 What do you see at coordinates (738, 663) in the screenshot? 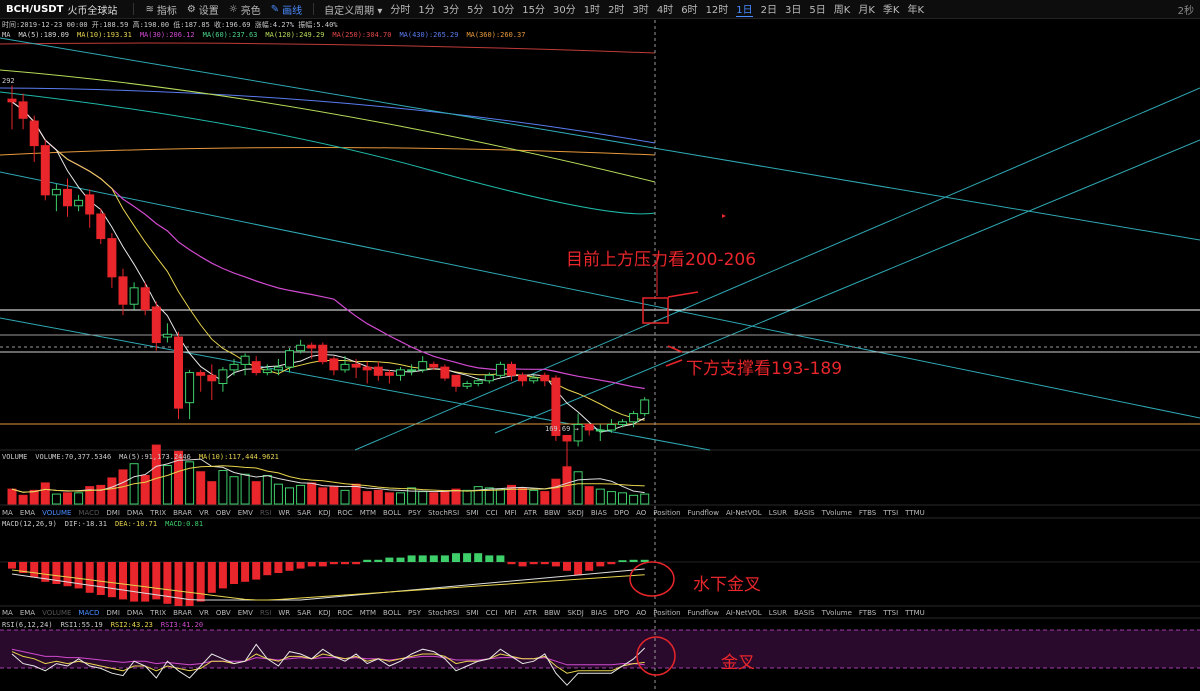
I see `rsi-cross-annotation: 金叉` at bounding box center [738, 663].